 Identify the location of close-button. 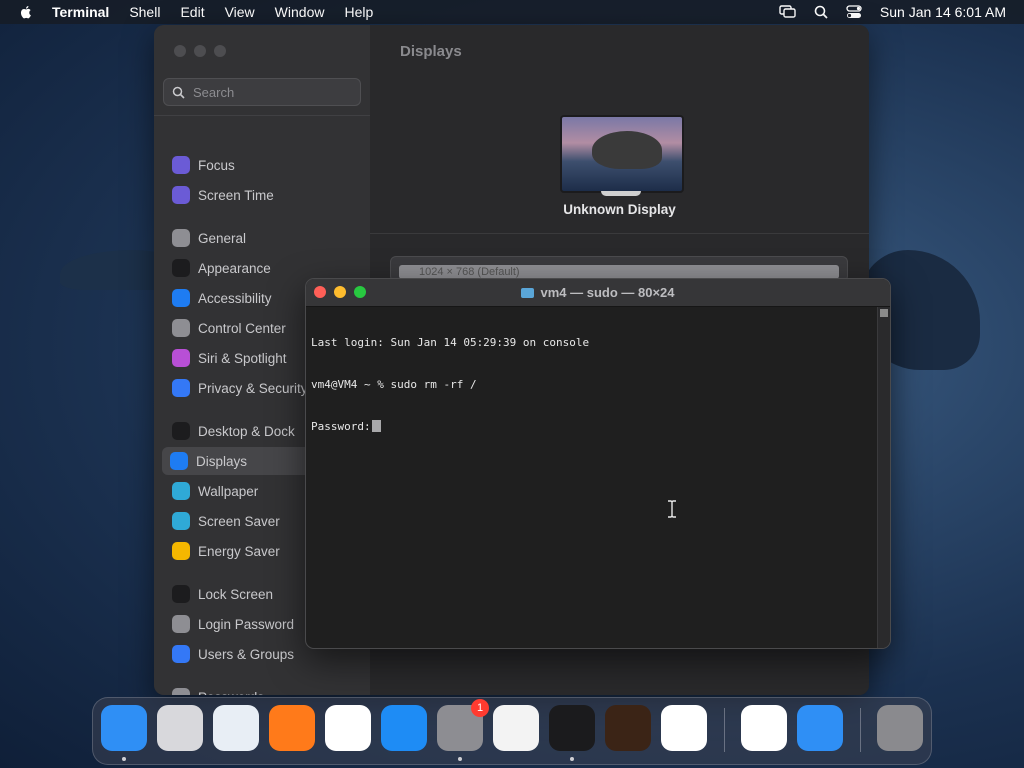
(180, 51).